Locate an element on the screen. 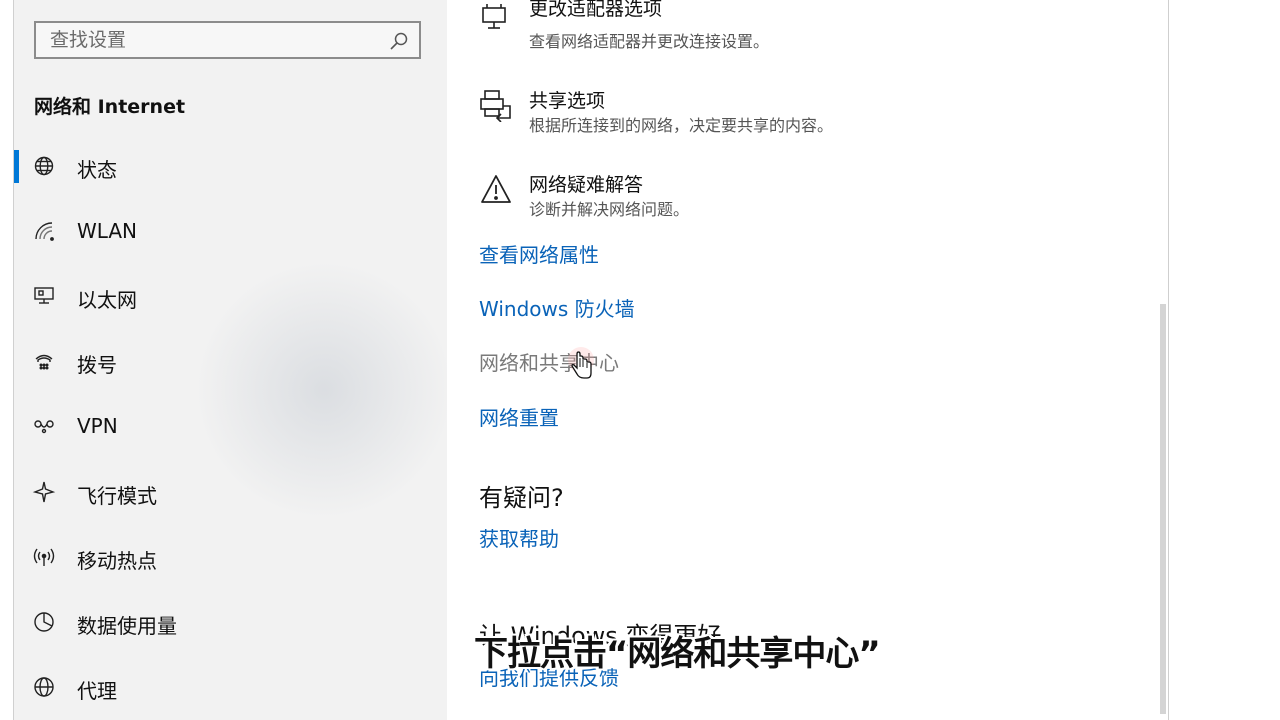 The height and width of the screenshot is (720, 1280). sidebar-item-label: 移动热点 is located at coordinates (117, 561).